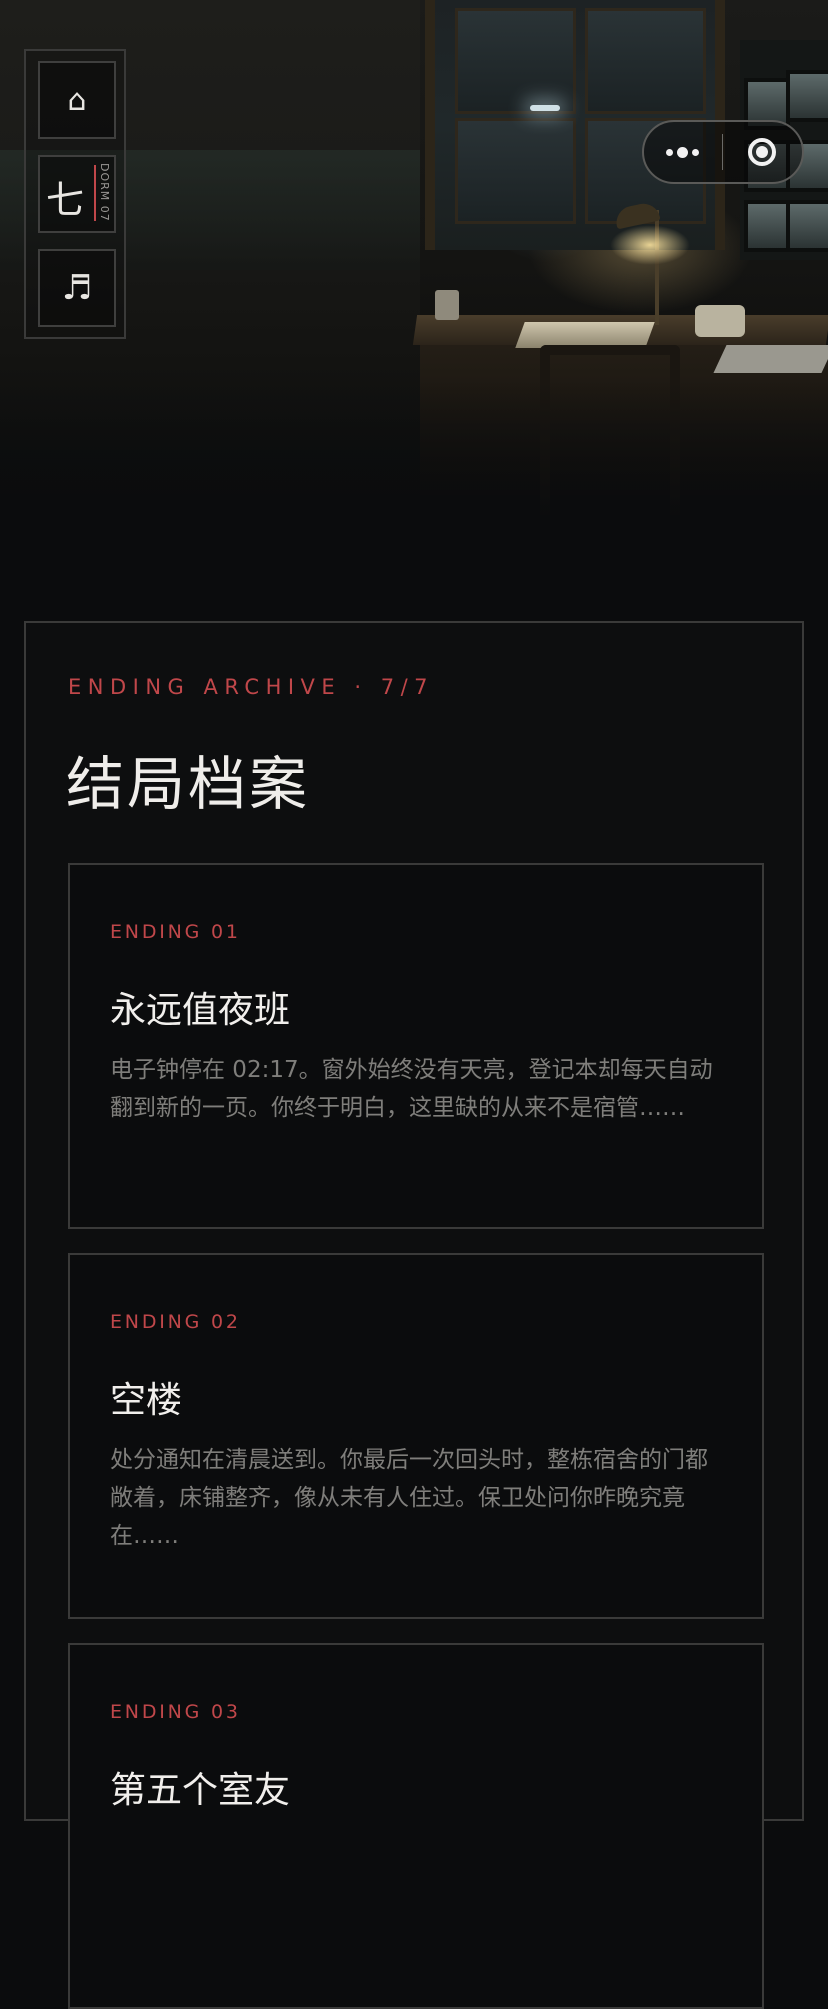 This screenshot has height=2009, width=828. Describe the element at coordinates (650, 245) in the screenshot. I see `lamp-glow` at that location.